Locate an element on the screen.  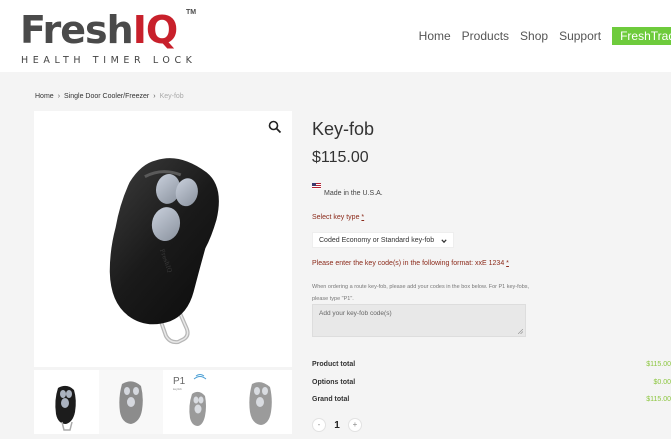
product-total-row: Product total $115.00 is located at coordinates (491, 367).